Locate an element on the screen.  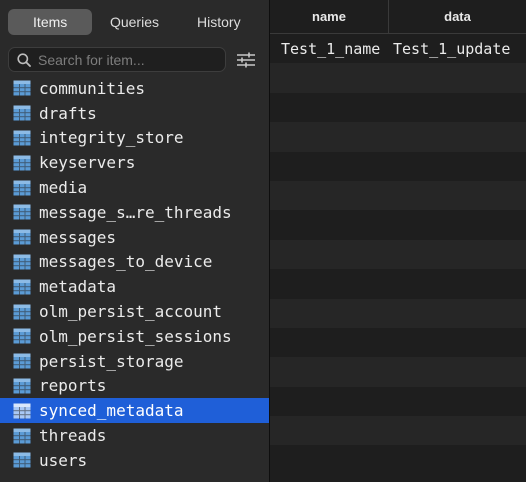
sidebar-item-label: drafts is located at coordinates (68, 113).